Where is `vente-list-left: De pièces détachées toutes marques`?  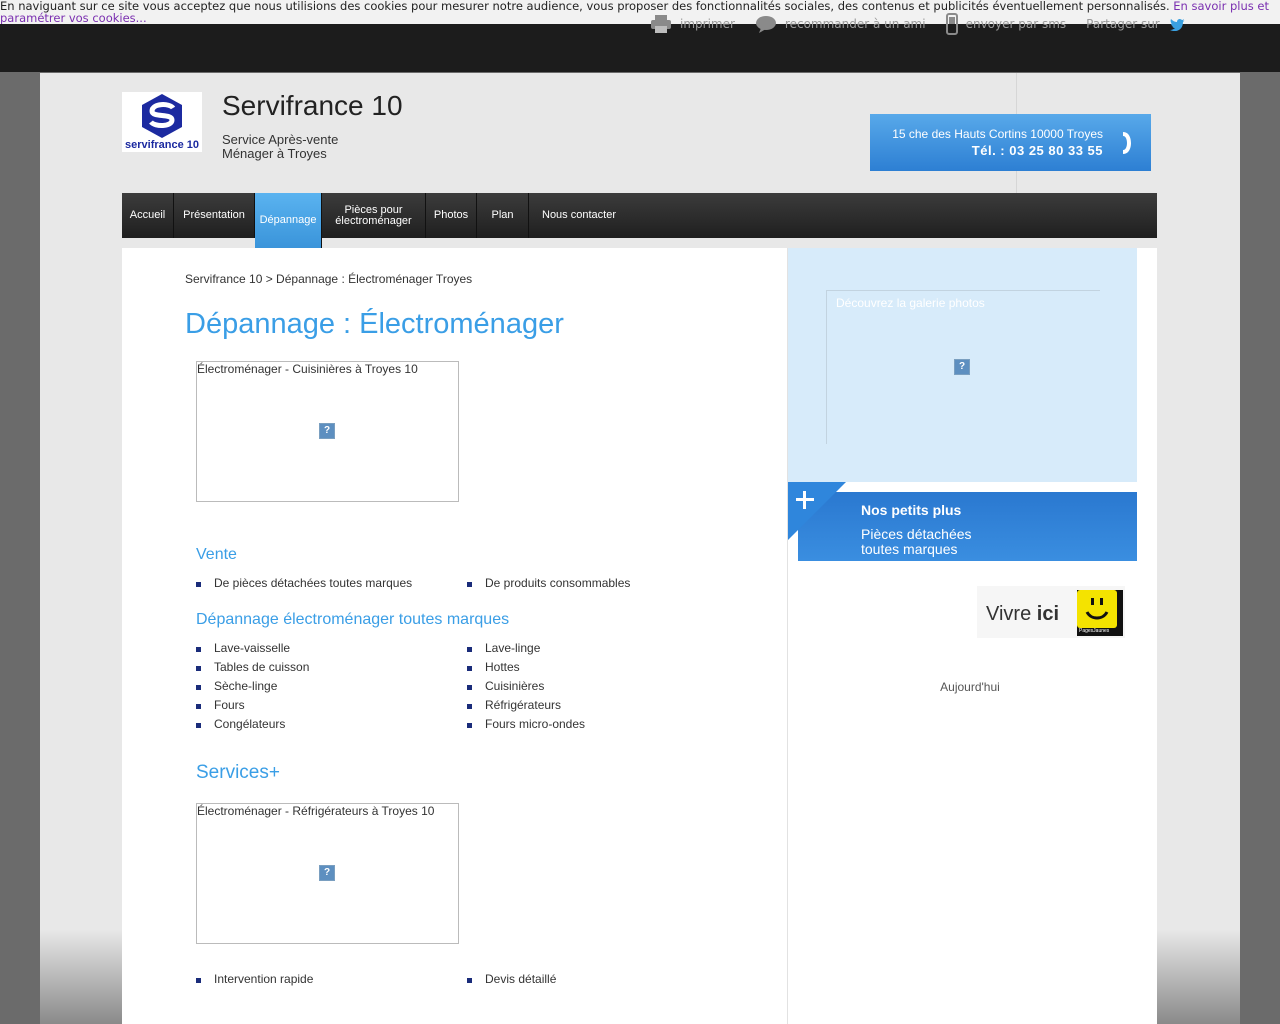 vente-list-left: De pièces détachées toutes marques is located at coordinates (304, 583).